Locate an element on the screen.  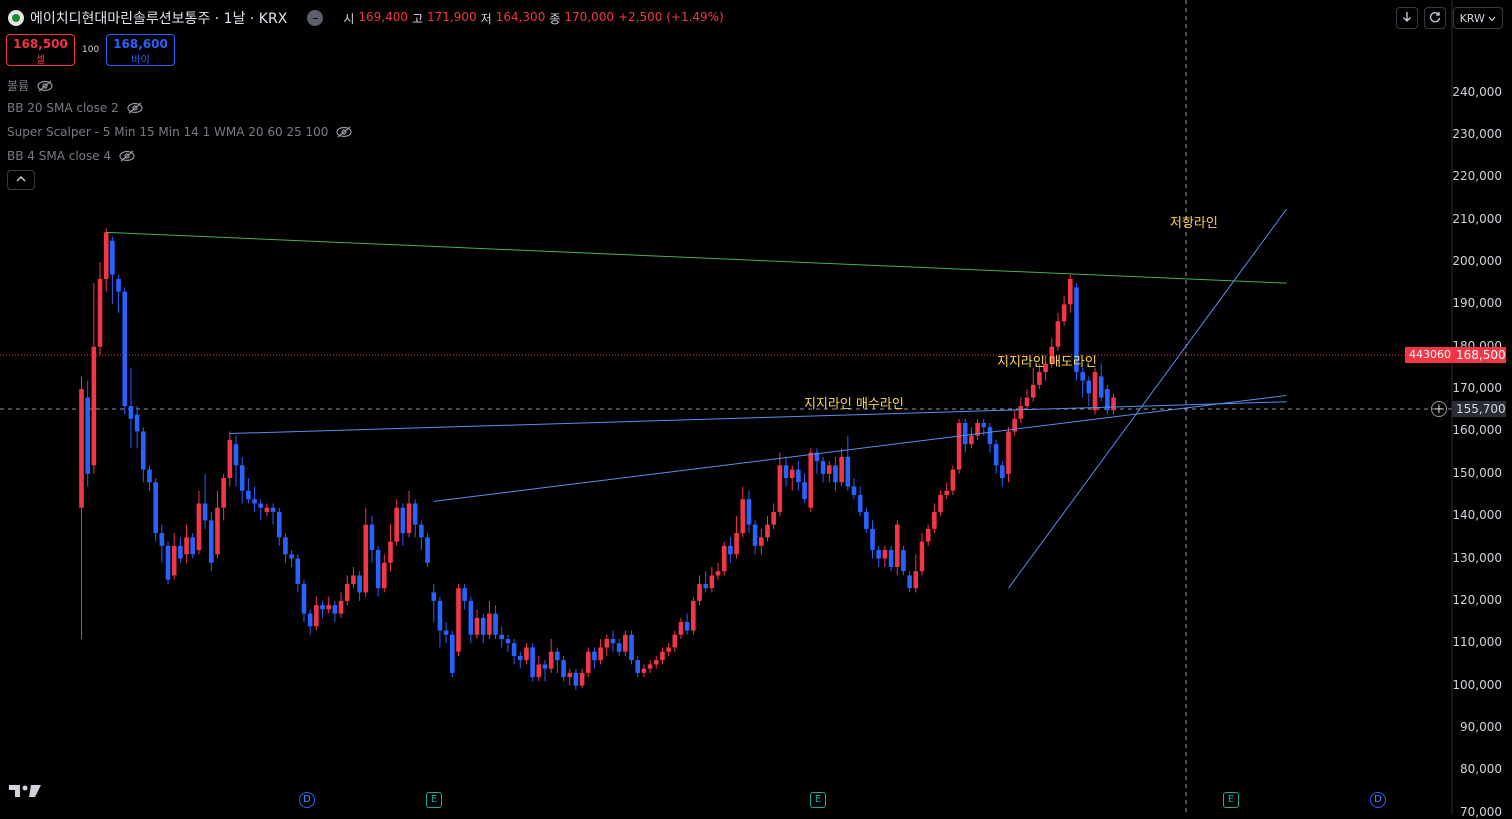
add-alert-plus-icon: + is located at coordinates (1439, 409).